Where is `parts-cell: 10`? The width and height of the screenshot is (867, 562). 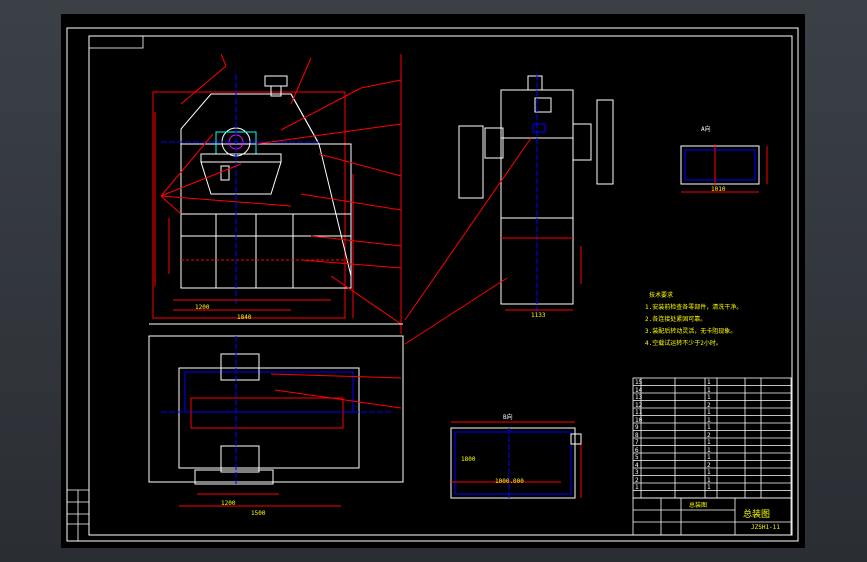
parts-cell: 10 is located at coordinates (639, 420).